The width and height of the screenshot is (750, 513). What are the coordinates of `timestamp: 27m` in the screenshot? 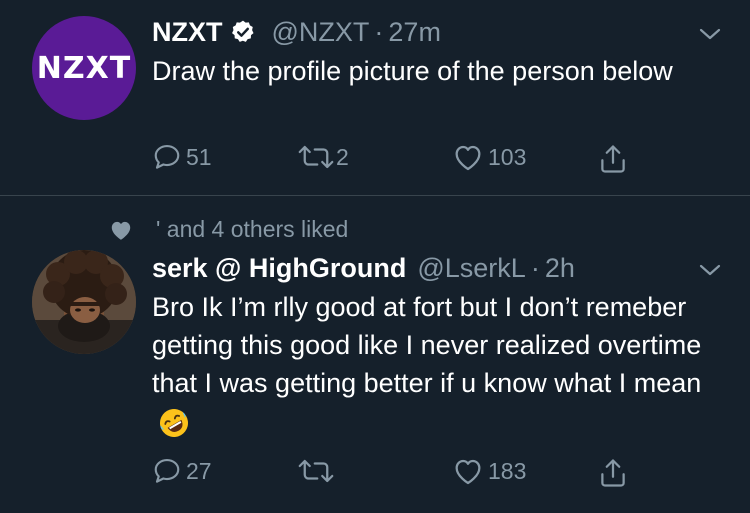 It's located at (414, 32).